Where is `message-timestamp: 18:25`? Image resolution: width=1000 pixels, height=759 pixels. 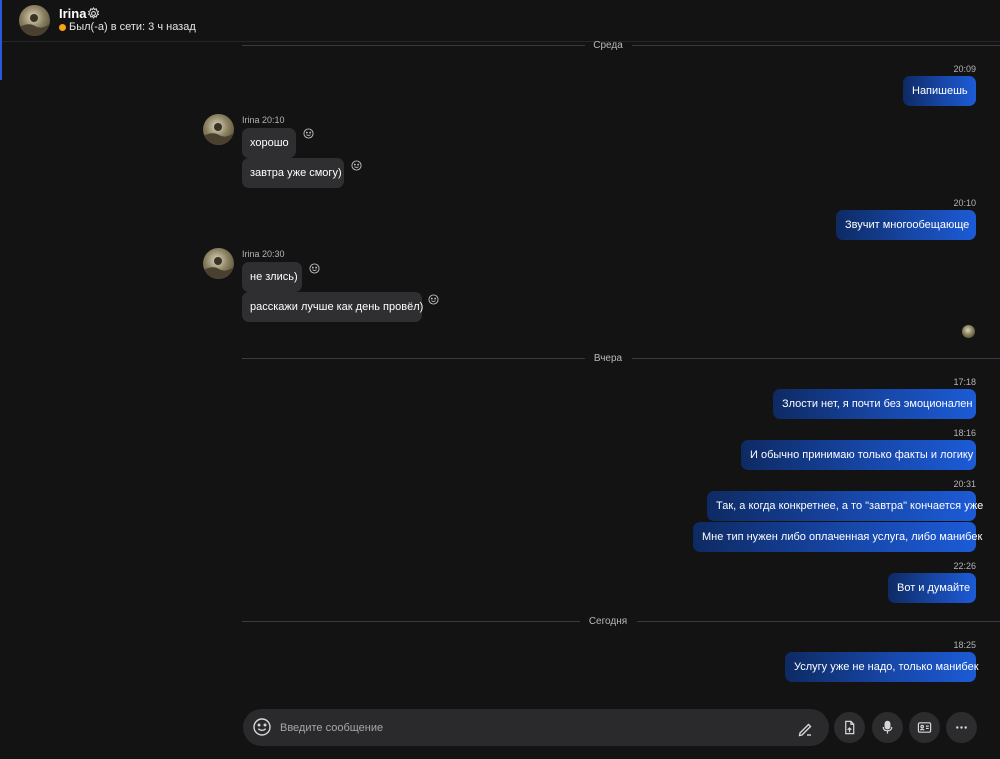 message-timestamp: 18:25 is located at coordinates (964, 645).